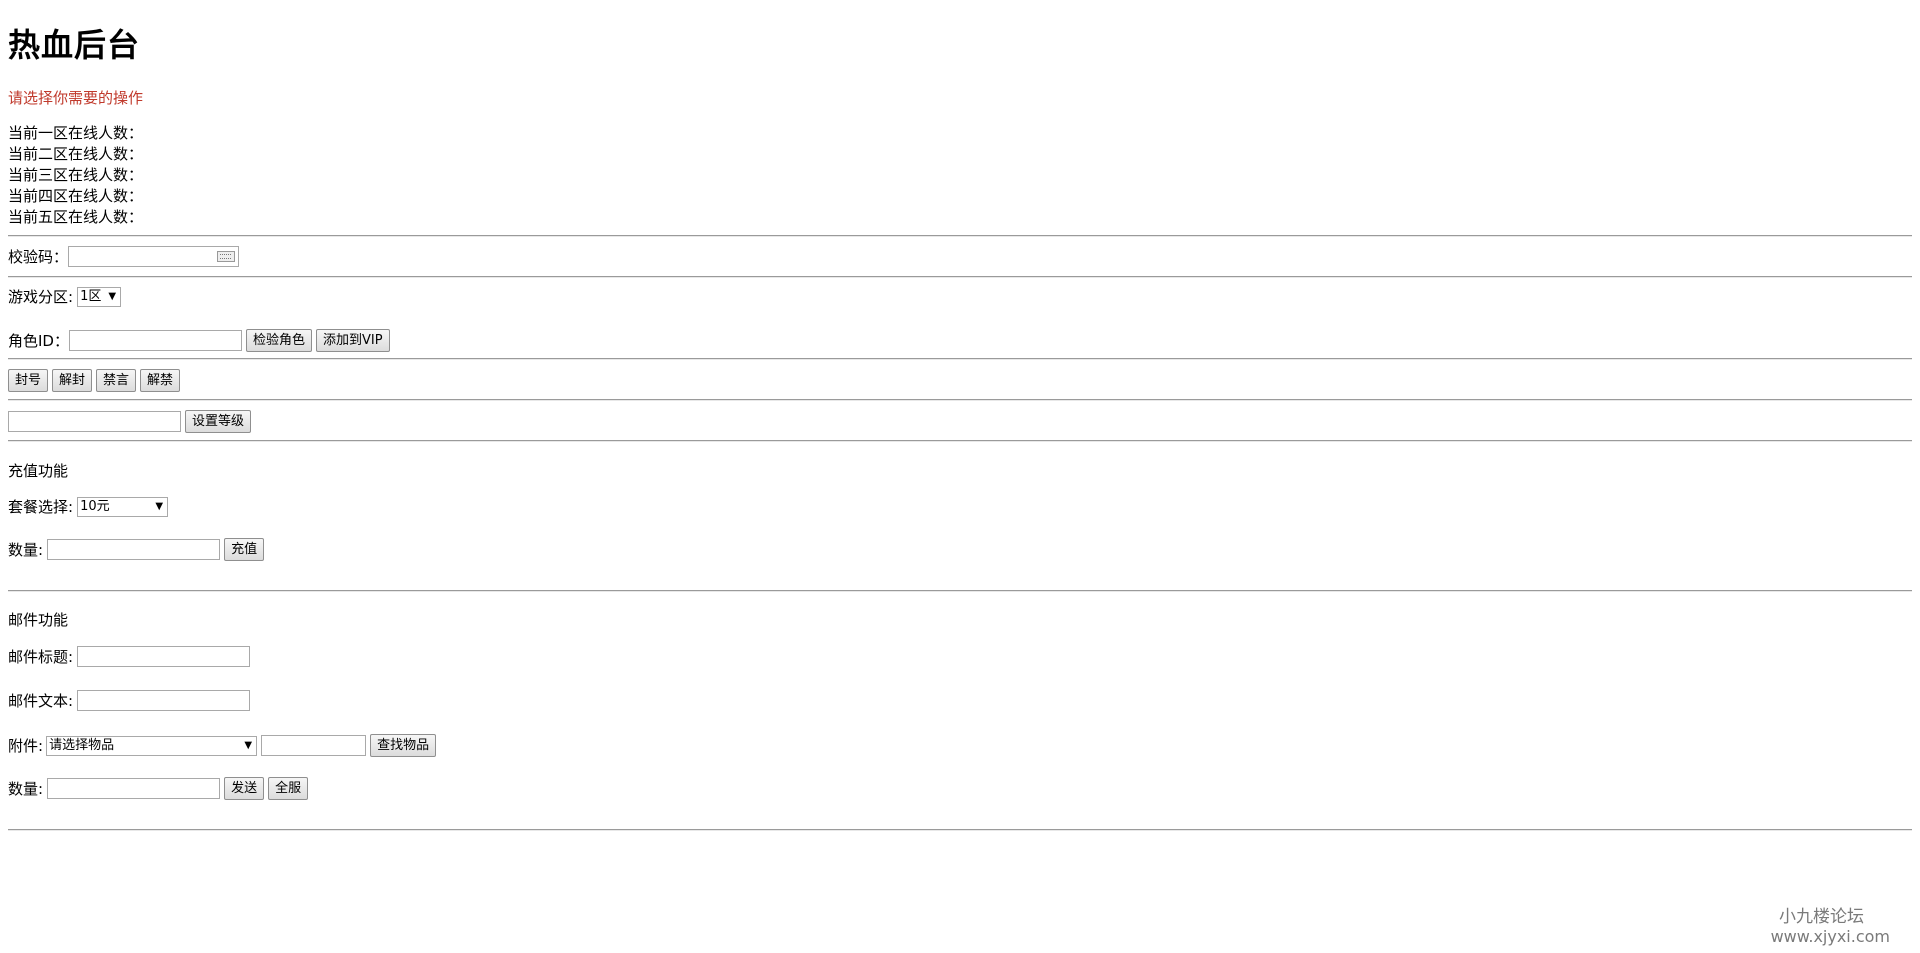  Describe the element at coordinates (1821, 917) in the screenshot. I see `watermark-title: 小九楼论坛` at that location.